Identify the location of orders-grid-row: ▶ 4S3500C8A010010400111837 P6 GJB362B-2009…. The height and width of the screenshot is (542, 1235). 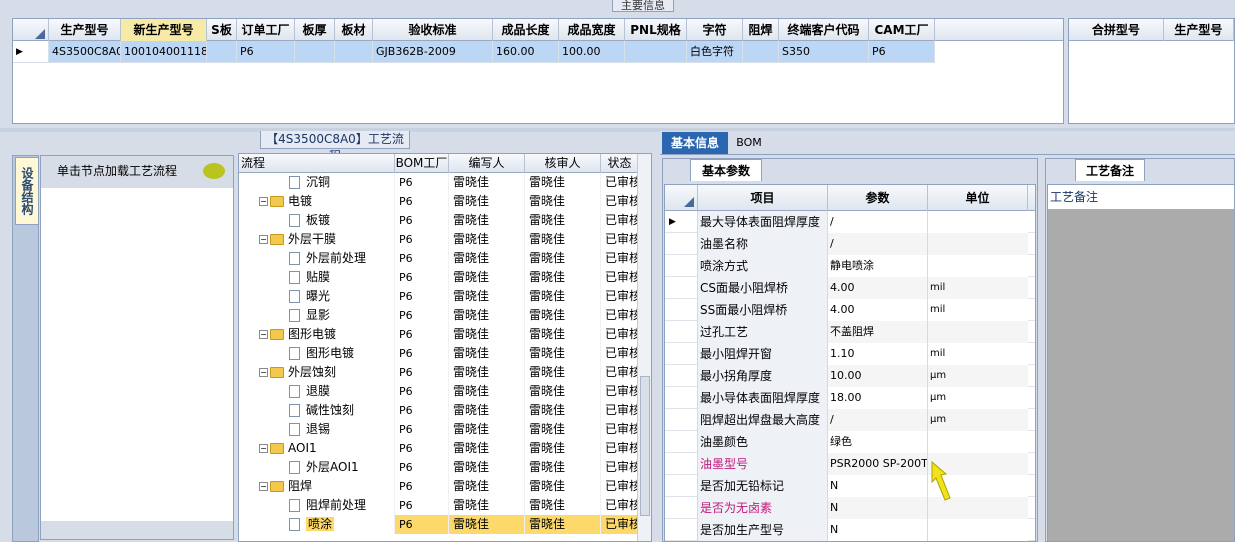
(538, 52).